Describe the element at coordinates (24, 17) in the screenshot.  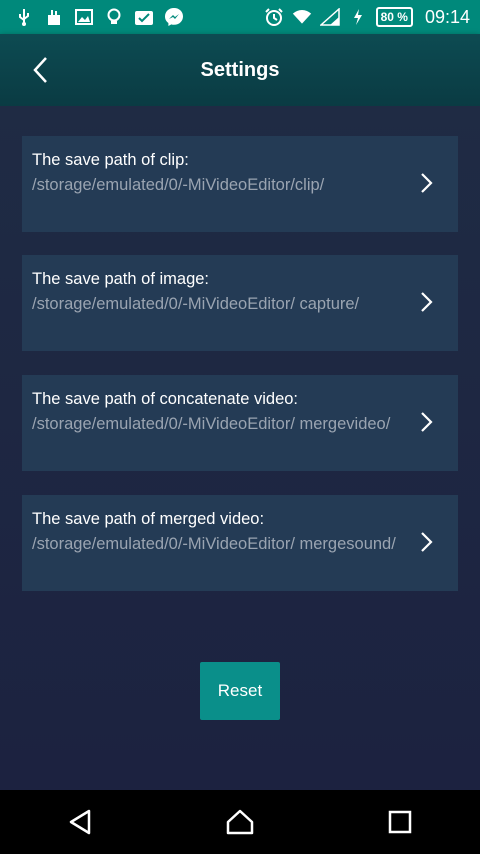
I see `usb-icon` at that location.